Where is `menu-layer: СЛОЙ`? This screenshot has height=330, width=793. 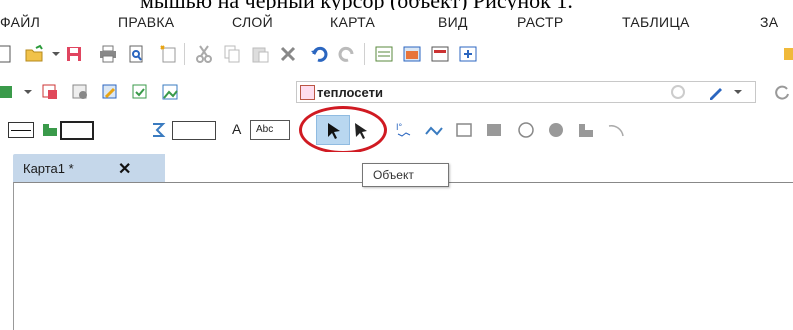
menu-layer: СЛОЙ is located at coordinates (252, 22).